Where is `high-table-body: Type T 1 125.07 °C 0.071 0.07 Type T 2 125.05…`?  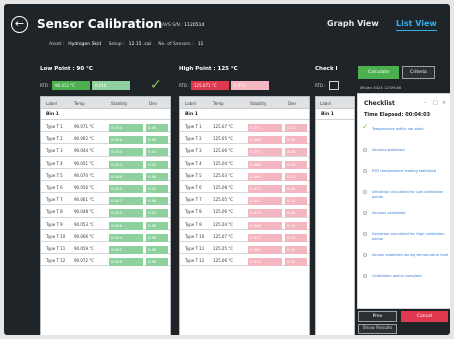 high-table-body: Type T 1 125.07 °C 0.071 0.07 Type T 2 125.05… is located at coordinates (244, 193).